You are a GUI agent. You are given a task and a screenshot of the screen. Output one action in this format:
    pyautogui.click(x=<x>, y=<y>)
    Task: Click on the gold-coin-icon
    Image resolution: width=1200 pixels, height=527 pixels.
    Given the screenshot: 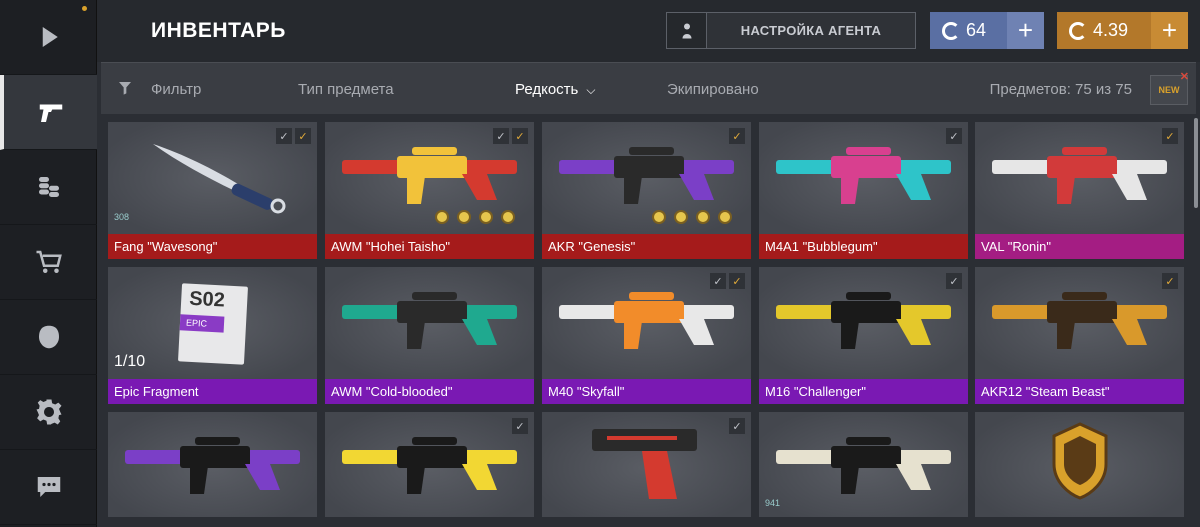 What is the action you would take?
    pyautogui.click(x=1078, y=30)
    